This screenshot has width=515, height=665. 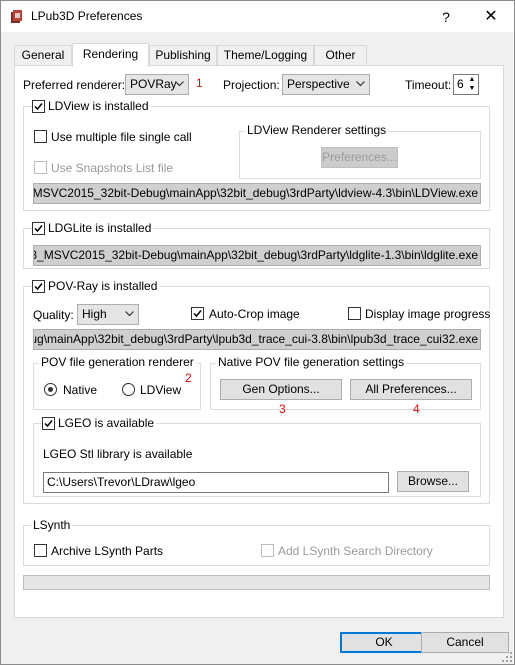 What do you see at coordinates (282, 409) in the screenshot?
I see `marker-3: 3` at bounding box center [282, 409].